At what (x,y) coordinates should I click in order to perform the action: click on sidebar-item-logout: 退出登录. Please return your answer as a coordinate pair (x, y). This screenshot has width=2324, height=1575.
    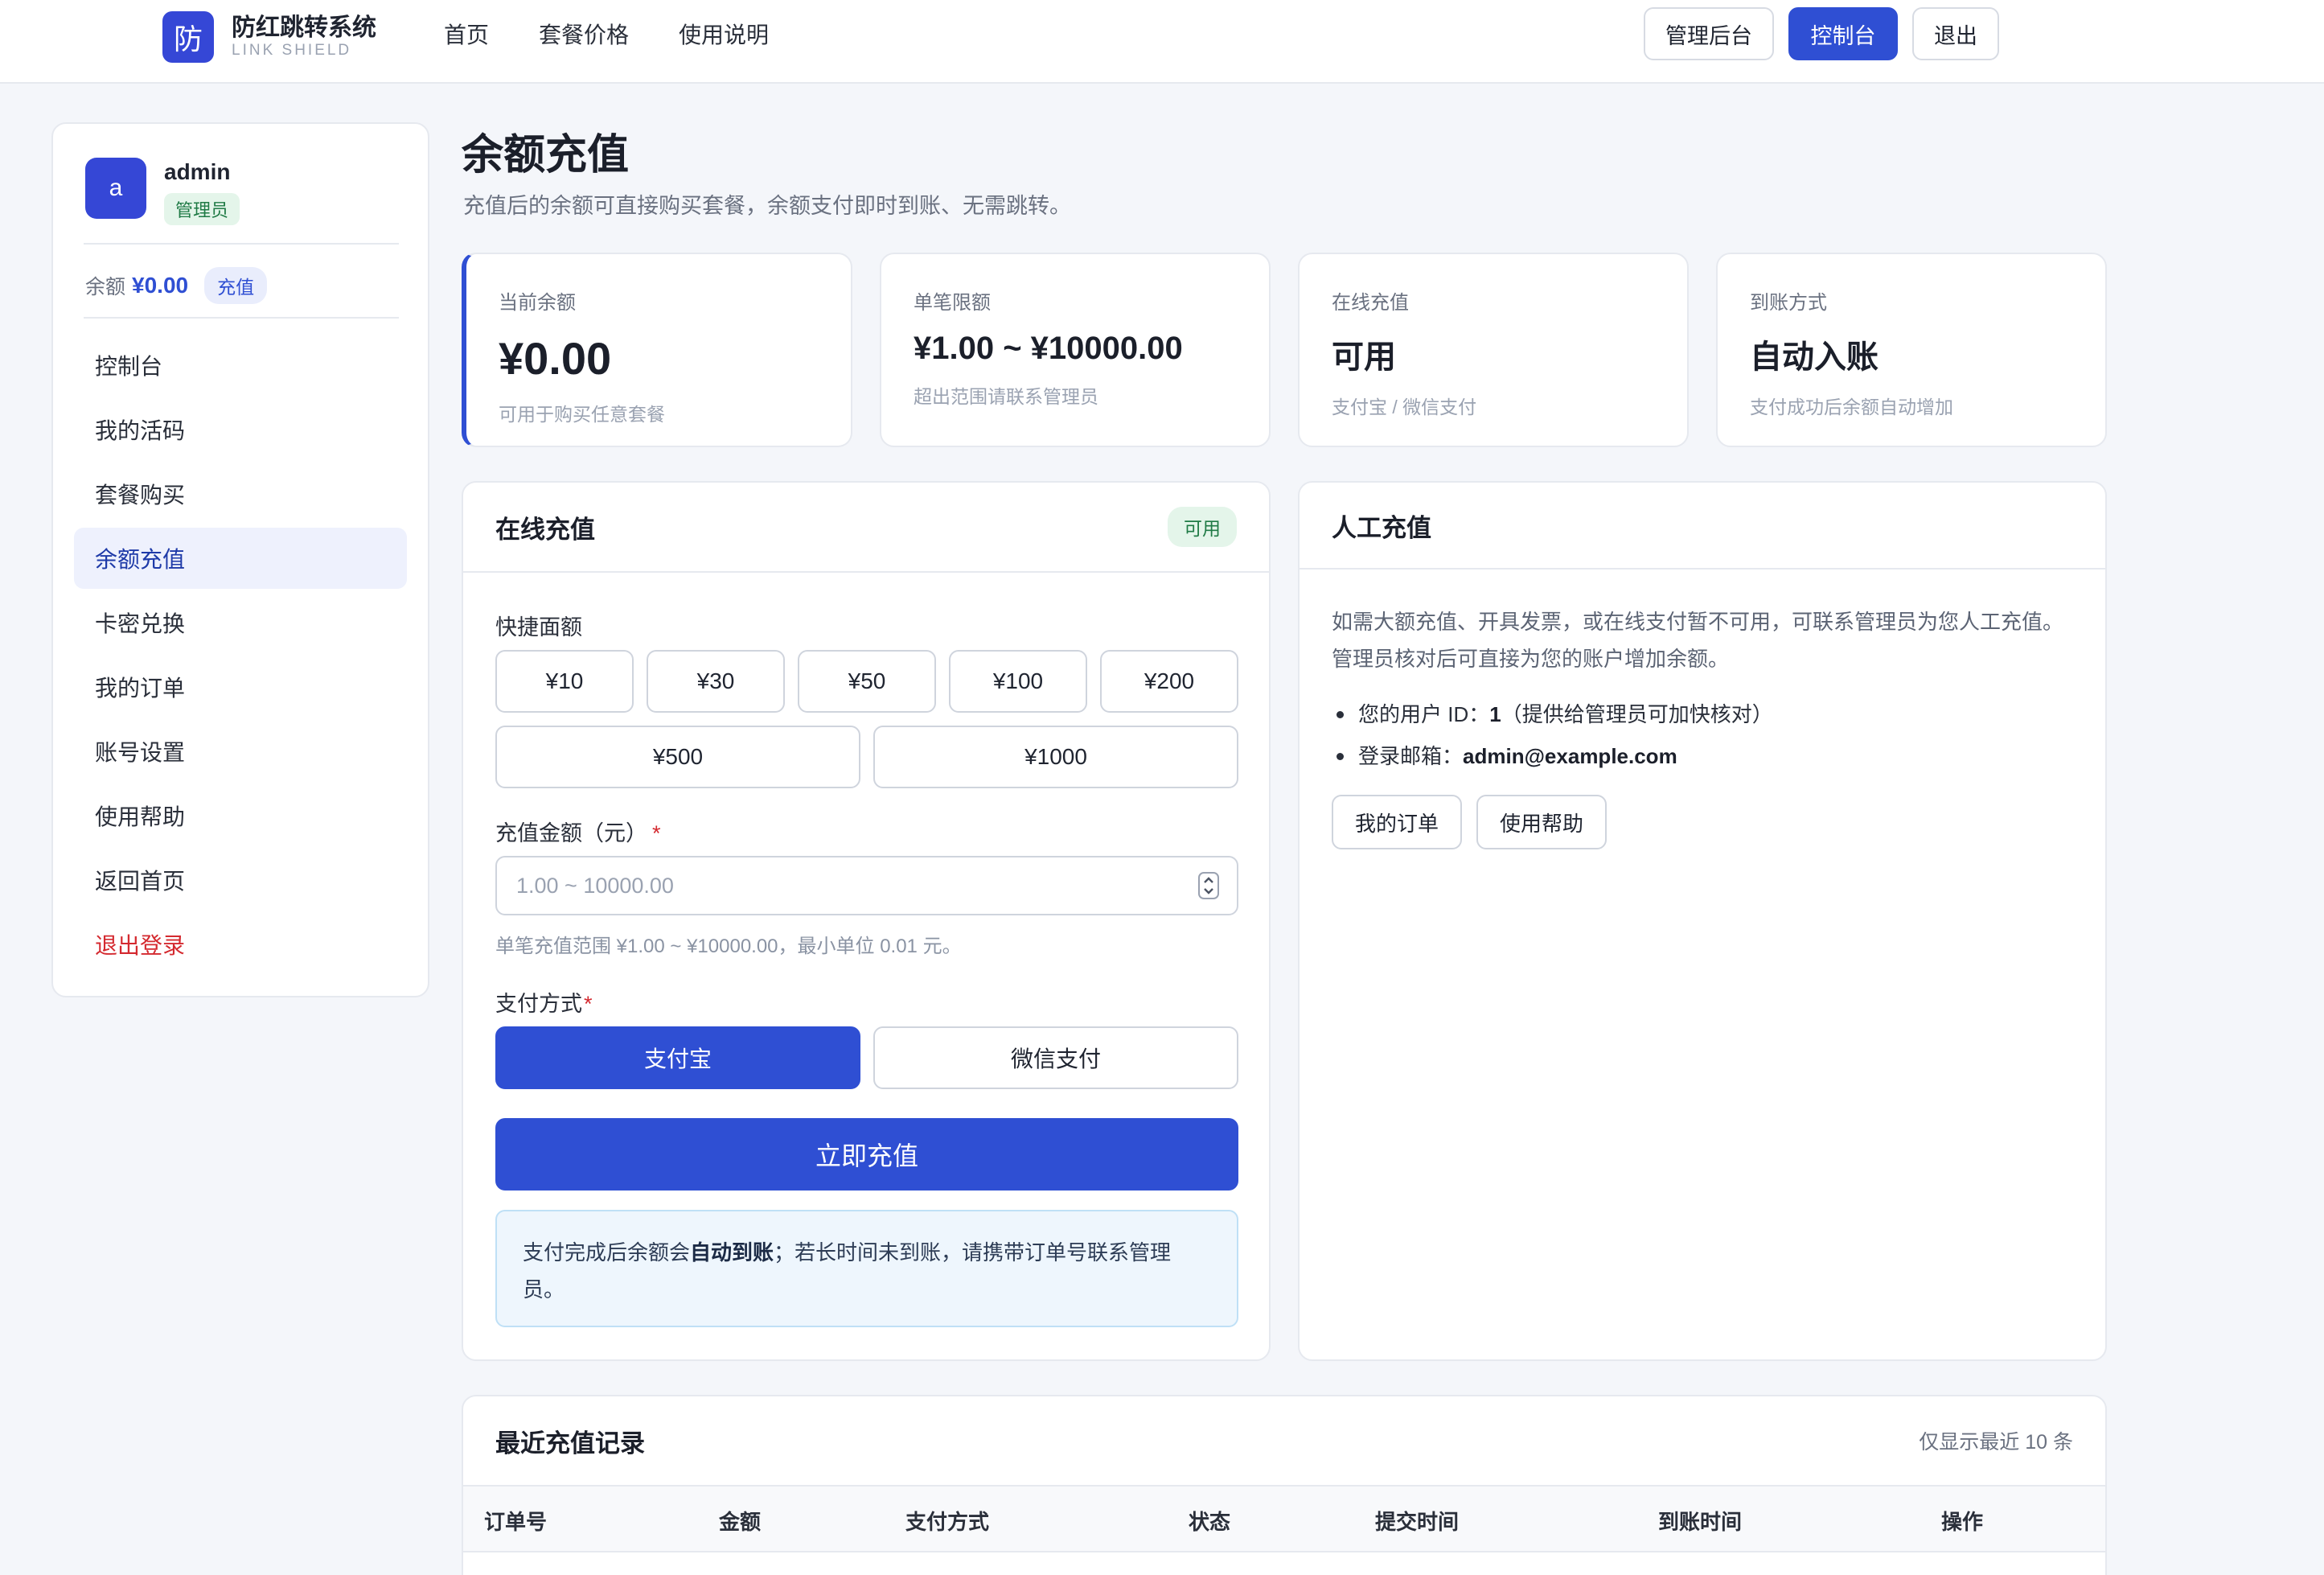
    Looking at the image, I should click on (240, 945).